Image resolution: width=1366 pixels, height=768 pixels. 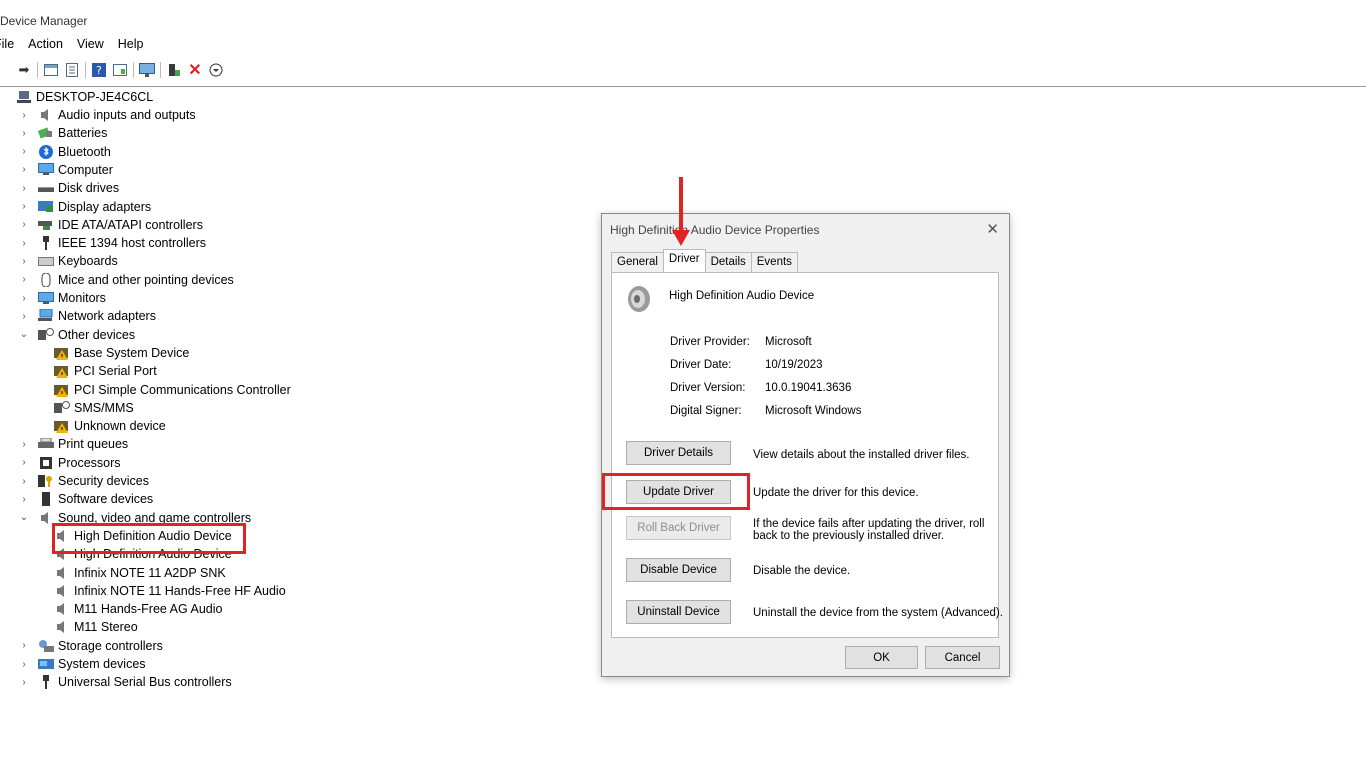 I want to click on action-view-icon, so click(x=120, y=70).